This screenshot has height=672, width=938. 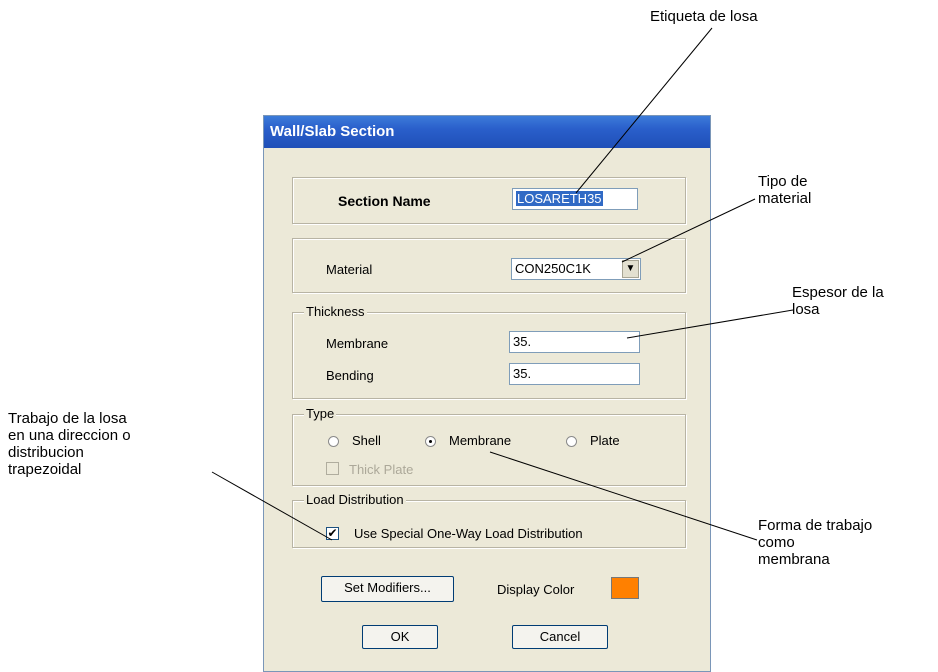 What do you see at coordinates (384, 201) in the screenshot?
I see `section-name-label: Section Name` at bounding box center [384, 201].